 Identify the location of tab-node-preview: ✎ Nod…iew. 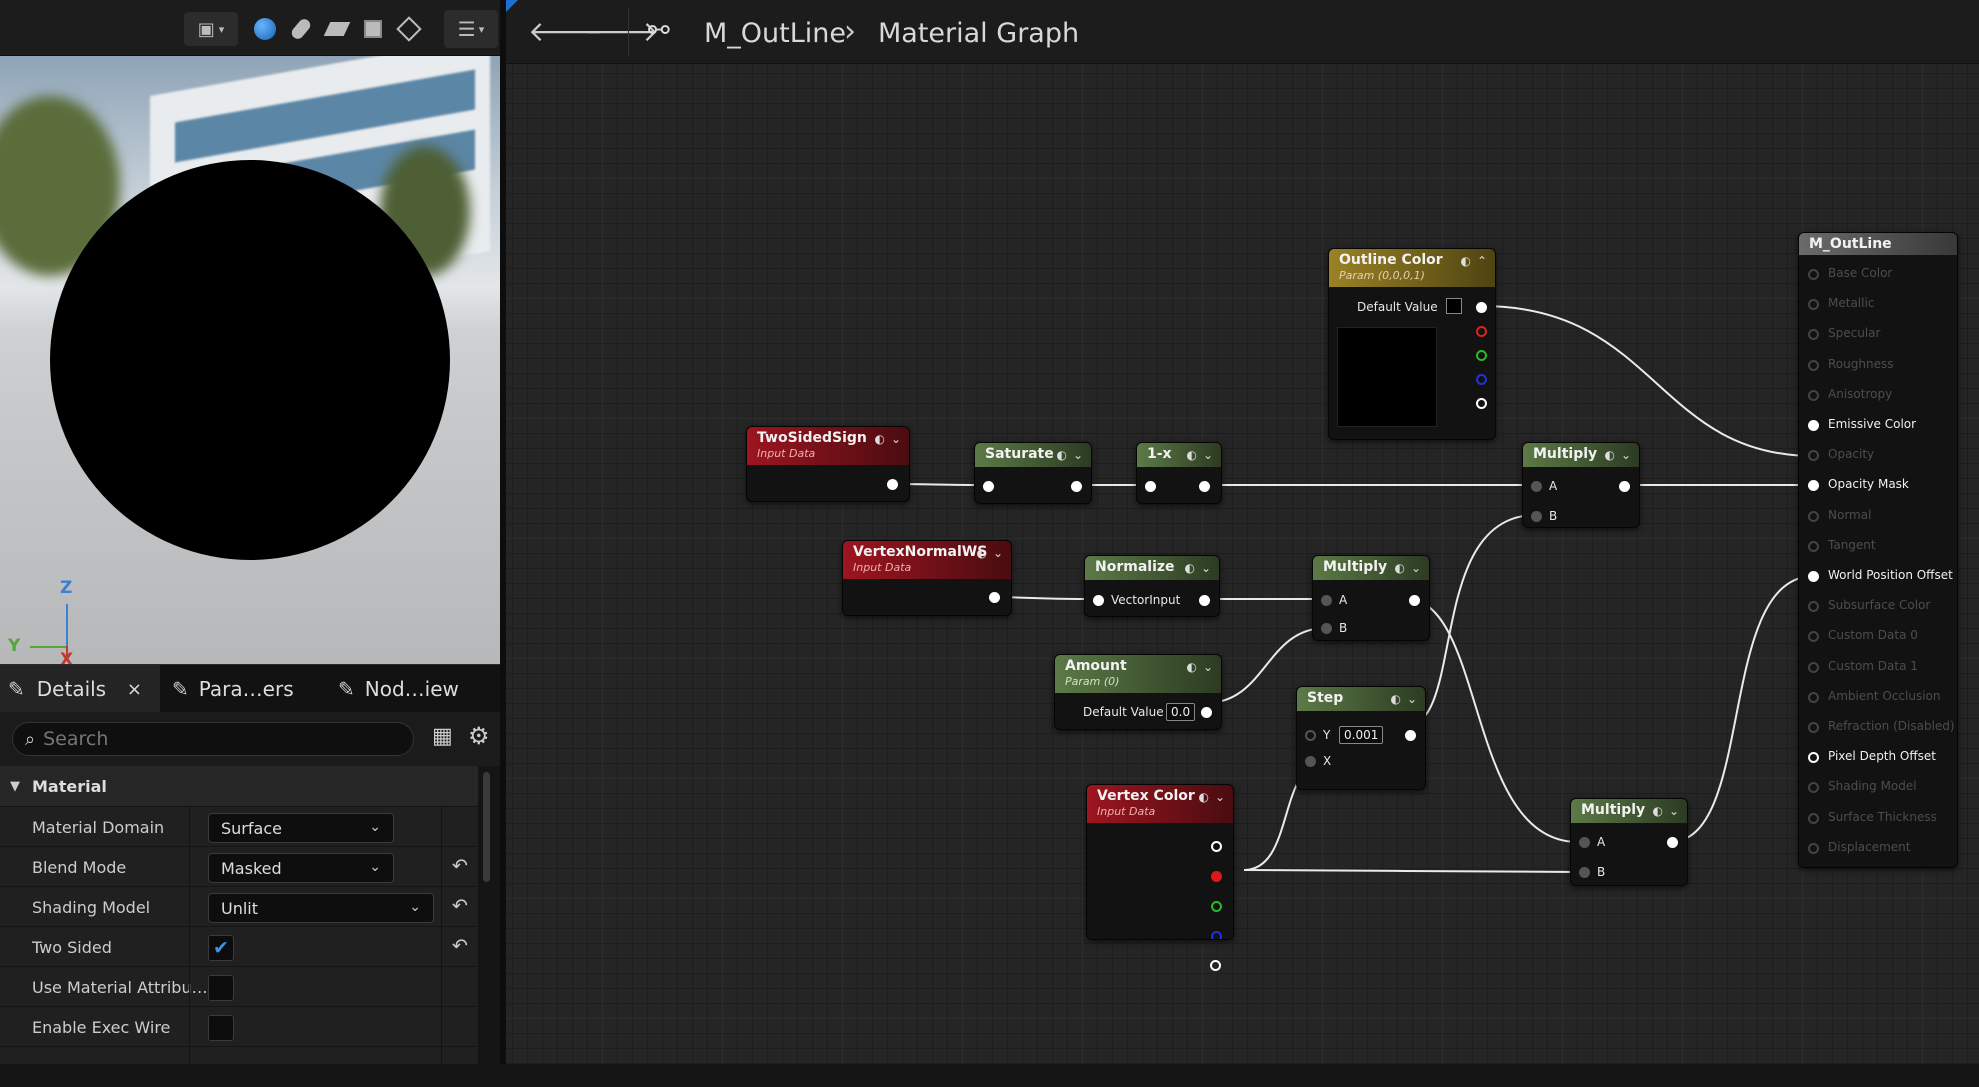
(418, 689).